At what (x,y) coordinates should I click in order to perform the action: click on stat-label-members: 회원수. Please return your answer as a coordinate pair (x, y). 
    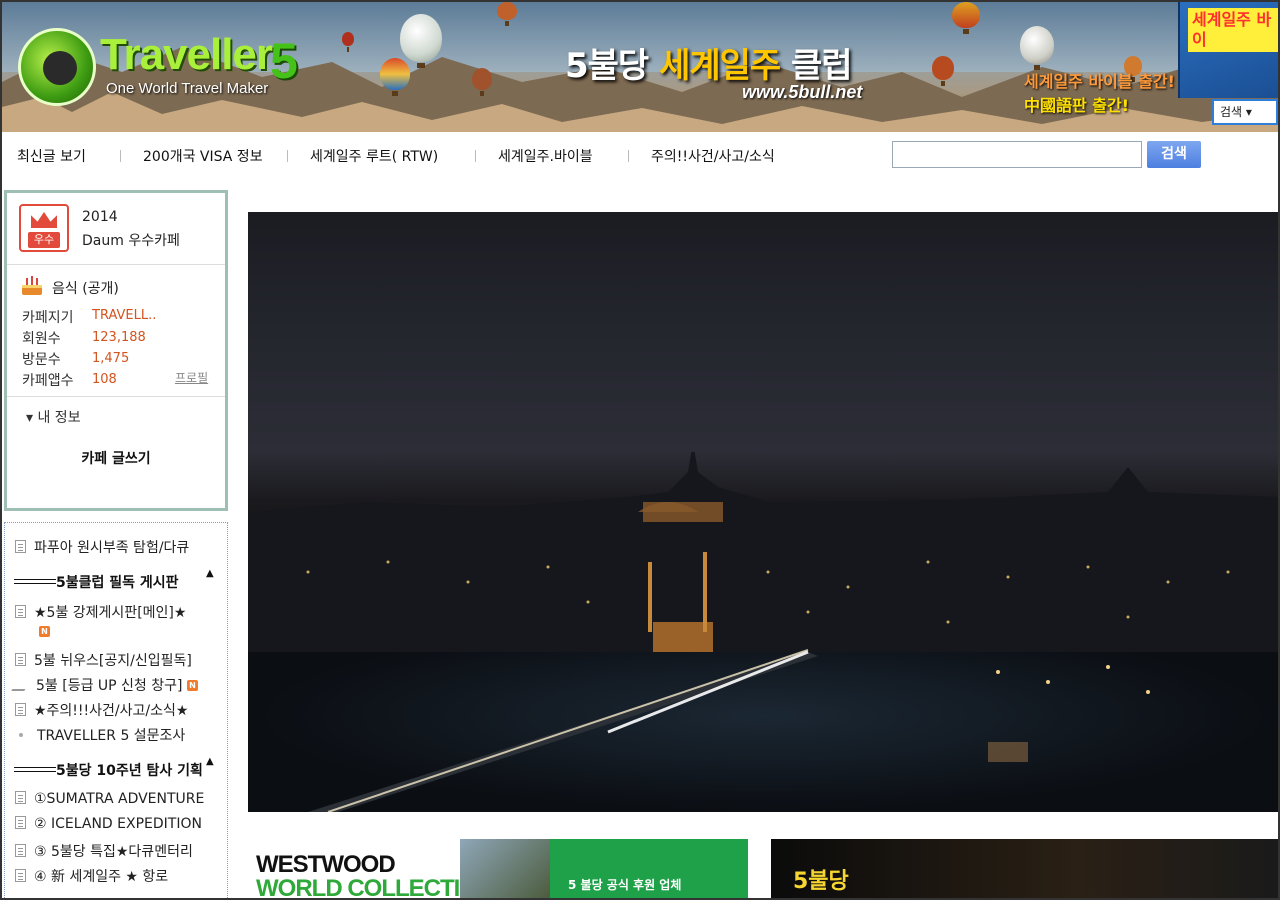
    Looking at the image, I should click on (41, 339).